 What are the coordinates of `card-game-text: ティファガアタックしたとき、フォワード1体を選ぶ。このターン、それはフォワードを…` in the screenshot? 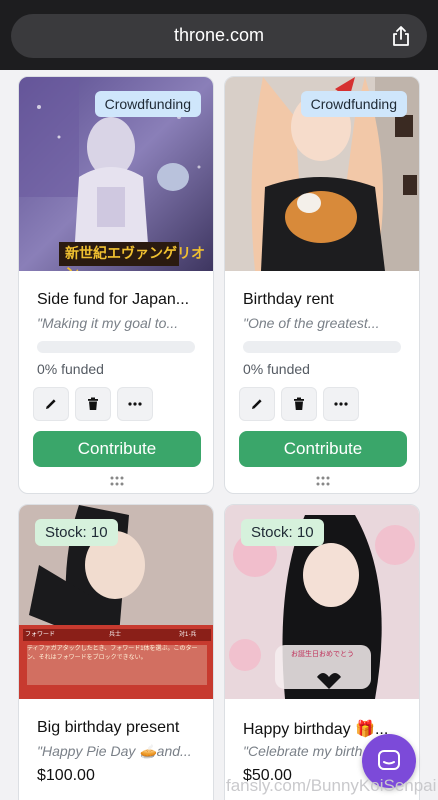 It's located at (112, 653).